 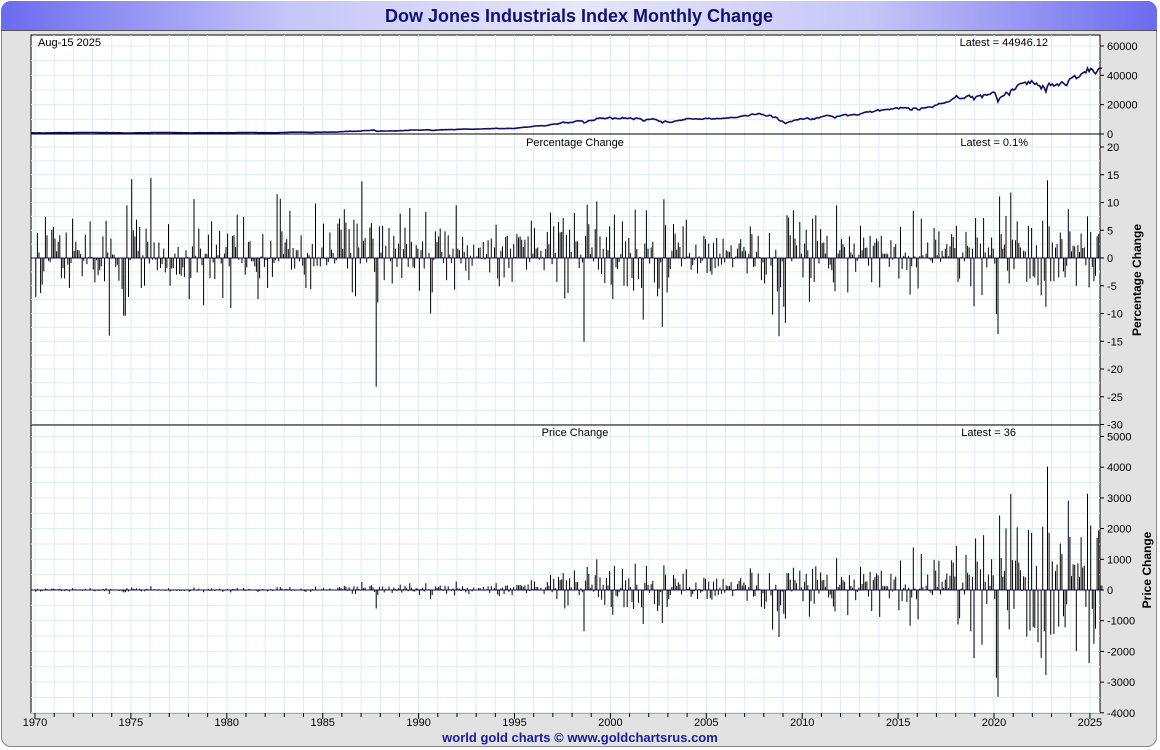 What do you see at coordinates (1122, 47) in the screenshot?
I see `y-tick-label: 60000` at bounding box center [1122, 47].